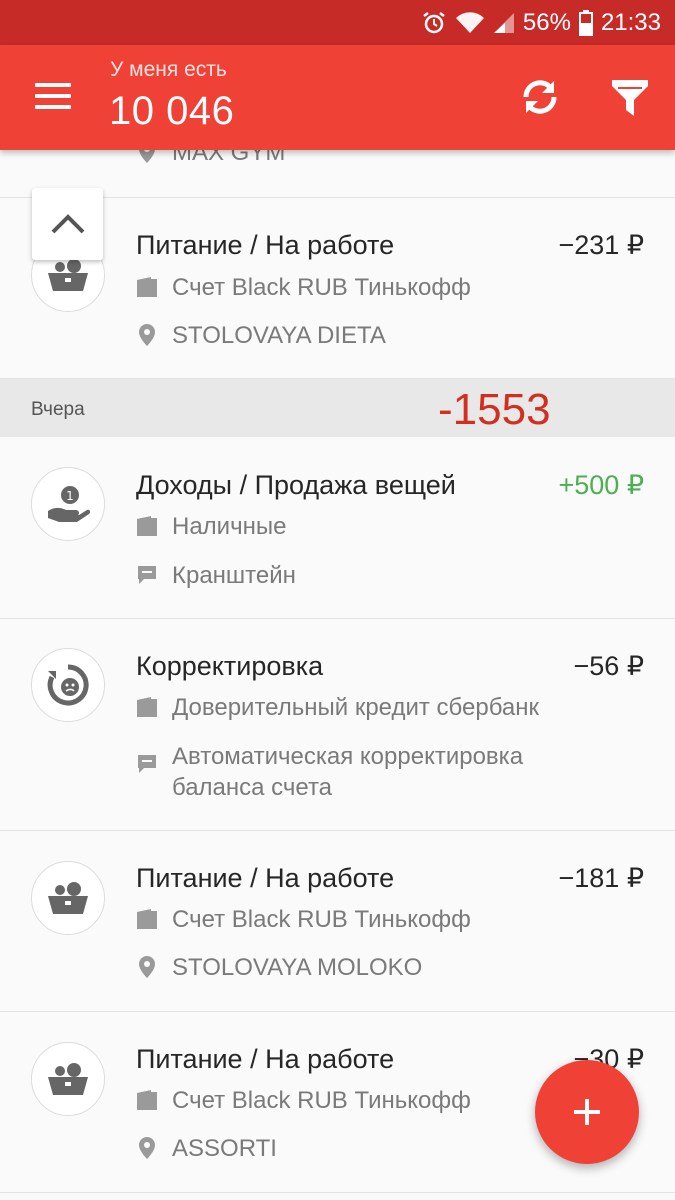  I want to click on category-title: Доходы / Продажа вещей, so click(296, 485).